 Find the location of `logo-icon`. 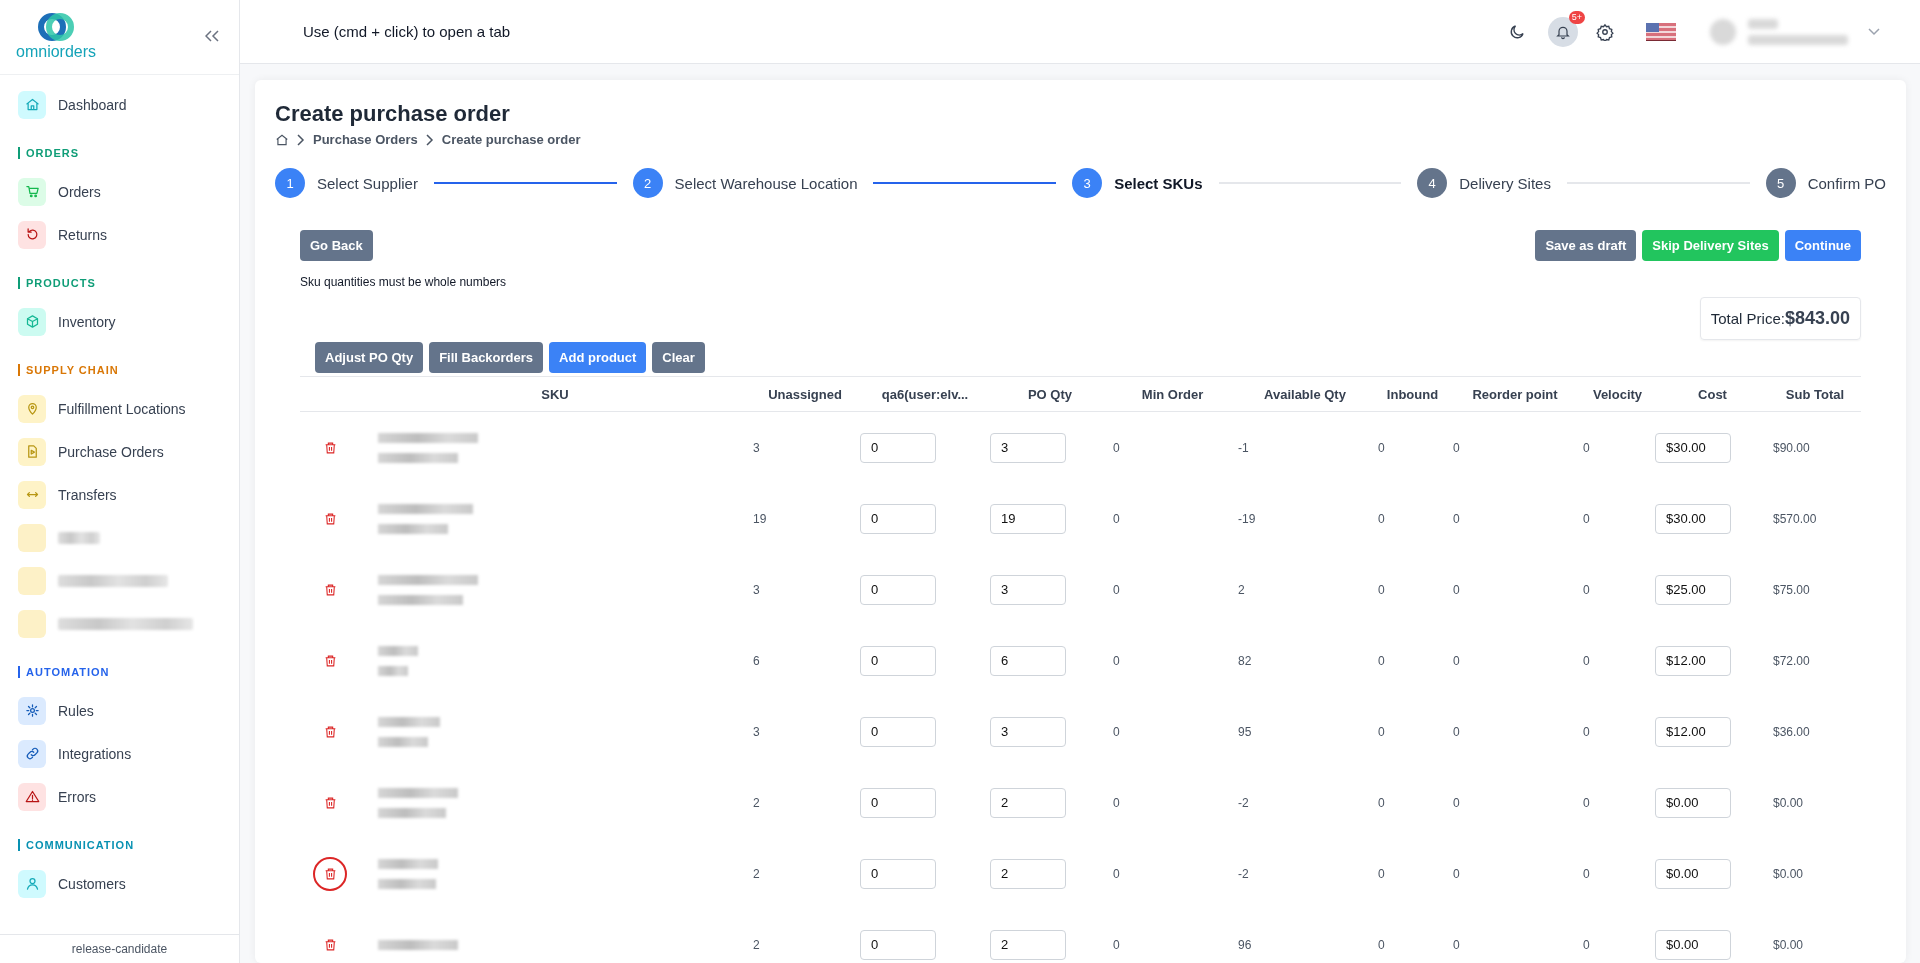

logo-icon is located at coordinates (56, 27).